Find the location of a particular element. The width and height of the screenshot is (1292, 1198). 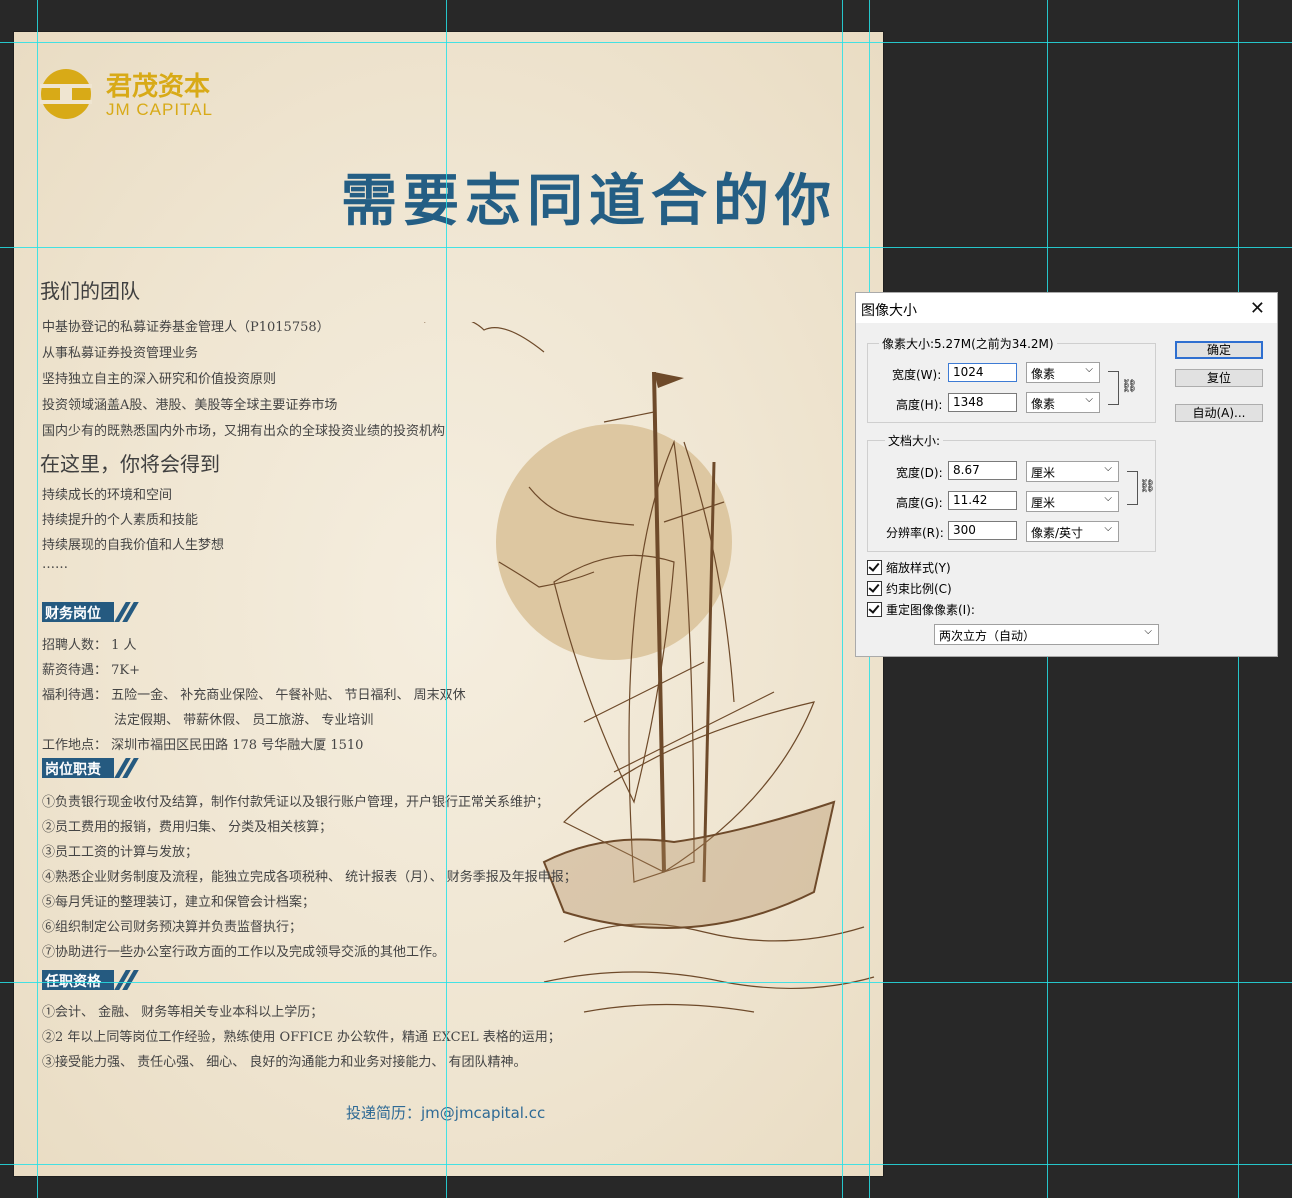

job-line: 工作地点： 深圳市福田区民田路 178 号华融大厦 1510 is located at coordinates (203, 745).